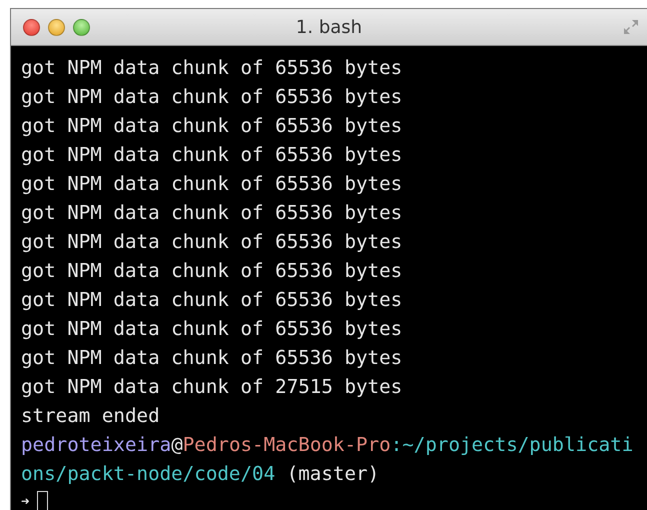 The image size is (647, 510). Describe the element at coordinates (31, 27) in the screenshot. I see `close-button` at that location.